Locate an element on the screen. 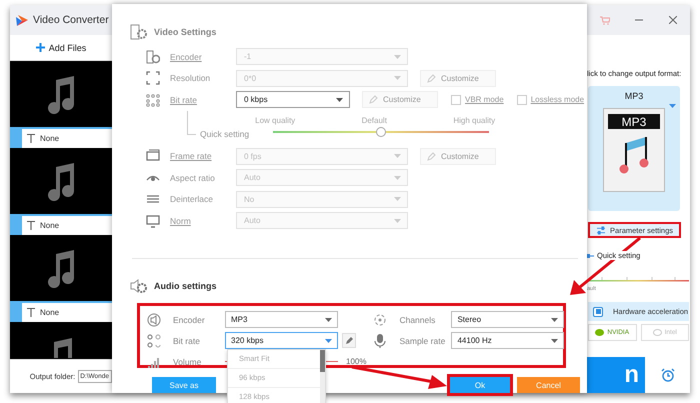 This screenshot has width=700, height=403. scrollbar-thumb is located at coordinates (322, 361).